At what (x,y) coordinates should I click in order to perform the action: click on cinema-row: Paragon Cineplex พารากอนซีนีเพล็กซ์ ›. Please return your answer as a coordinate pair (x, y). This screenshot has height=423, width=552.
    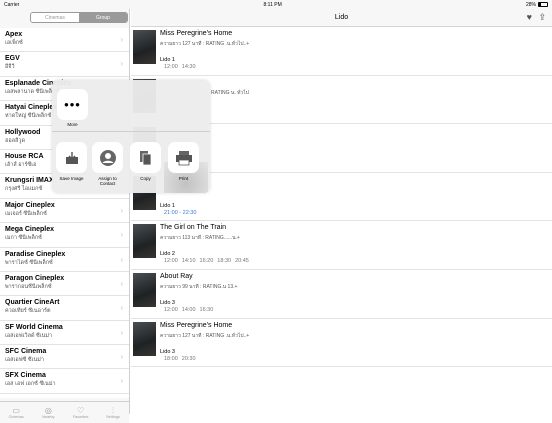
    Looking at the image, I should click on (64, 284).